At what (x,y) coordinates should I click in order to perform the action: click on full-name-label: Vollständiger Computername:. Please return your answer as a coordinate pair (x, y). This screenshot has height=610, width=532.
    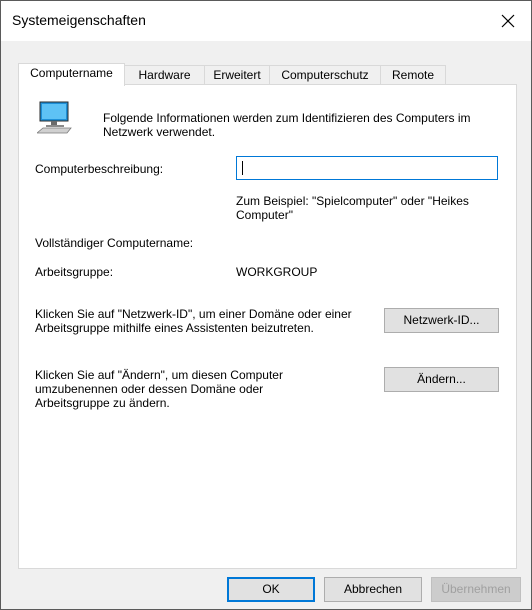
    Looking at the image, I should click on (114, 243).